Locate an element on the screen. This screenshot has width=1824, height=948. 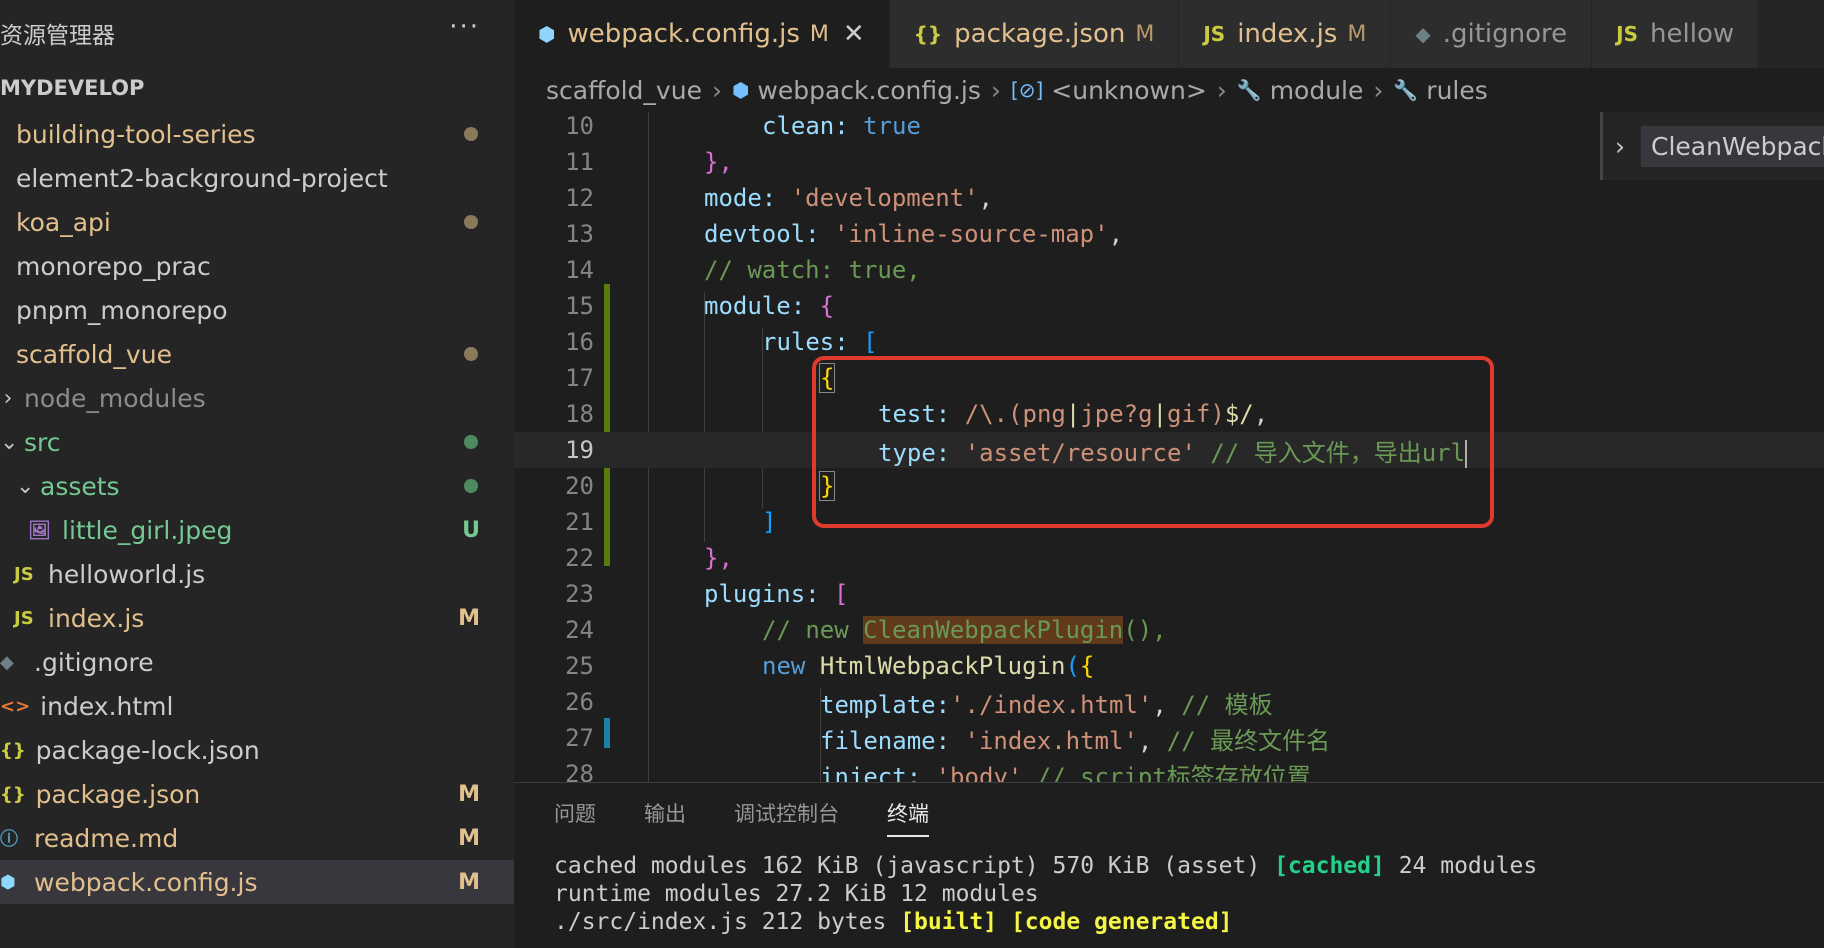
tree-item-label: src is located at coordinates (42, 442).